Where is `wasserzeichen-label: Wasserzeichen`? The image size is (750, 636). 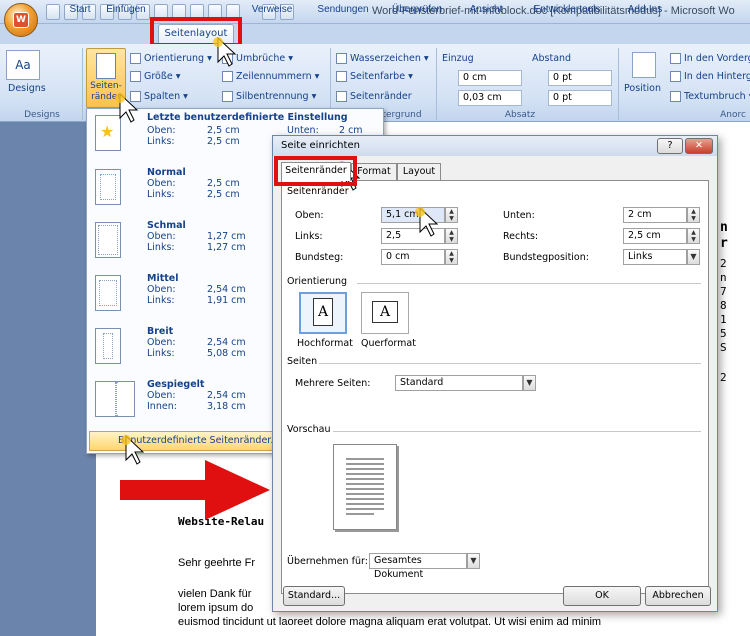 wasserzeichen-label: Wasserzeichen is located at coordinates (385, 58).